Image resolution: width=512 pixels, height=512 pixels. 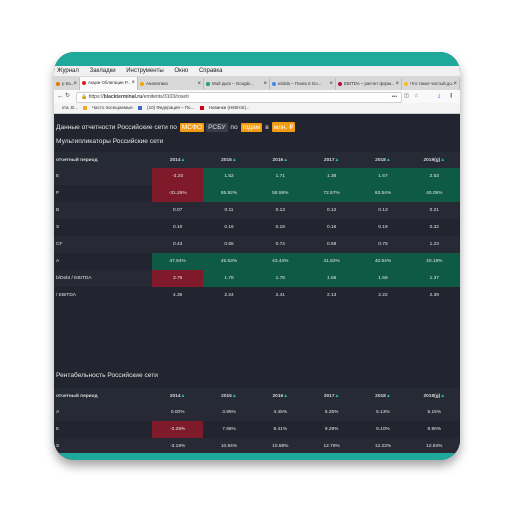 I want to click on bookmark-favicon-icon, so click(x=140, y=107).